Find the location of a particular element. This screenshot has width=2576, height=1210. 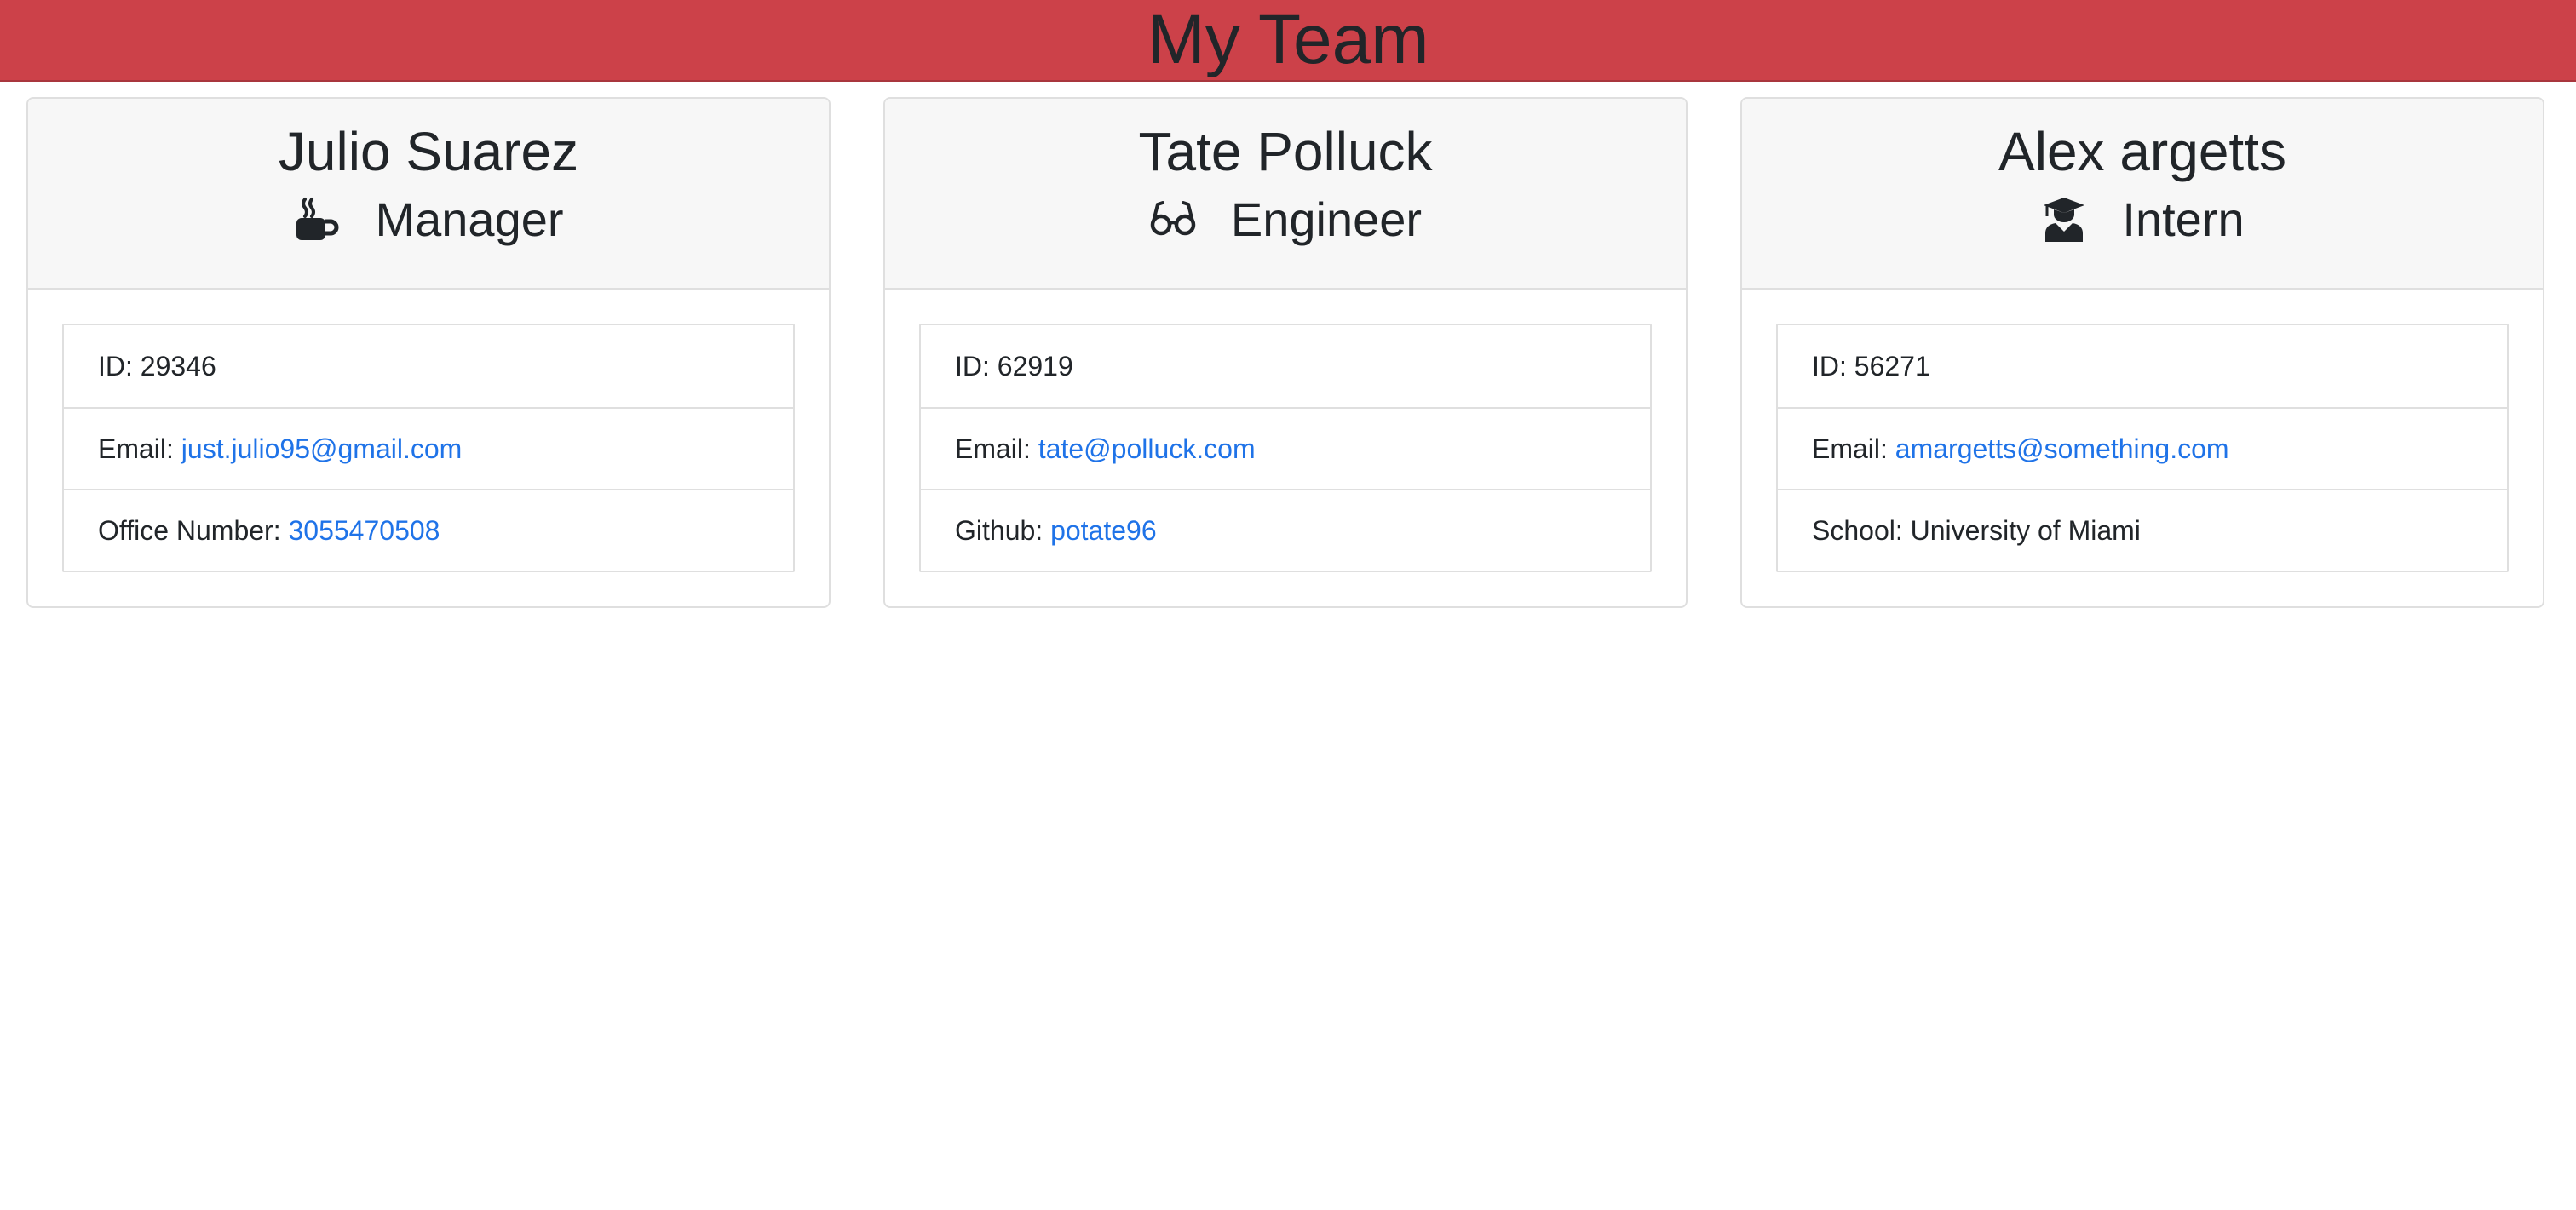

graduate-icon is located at coordinates (2064, 220).